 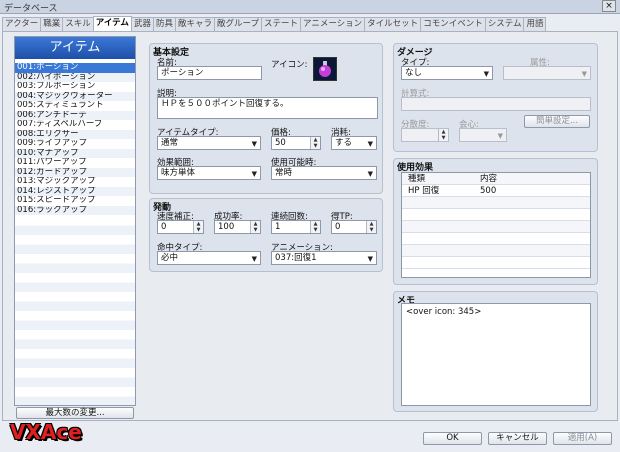 I want to click on item-type-select: 通常 ▼, so click(x=209, y=143).